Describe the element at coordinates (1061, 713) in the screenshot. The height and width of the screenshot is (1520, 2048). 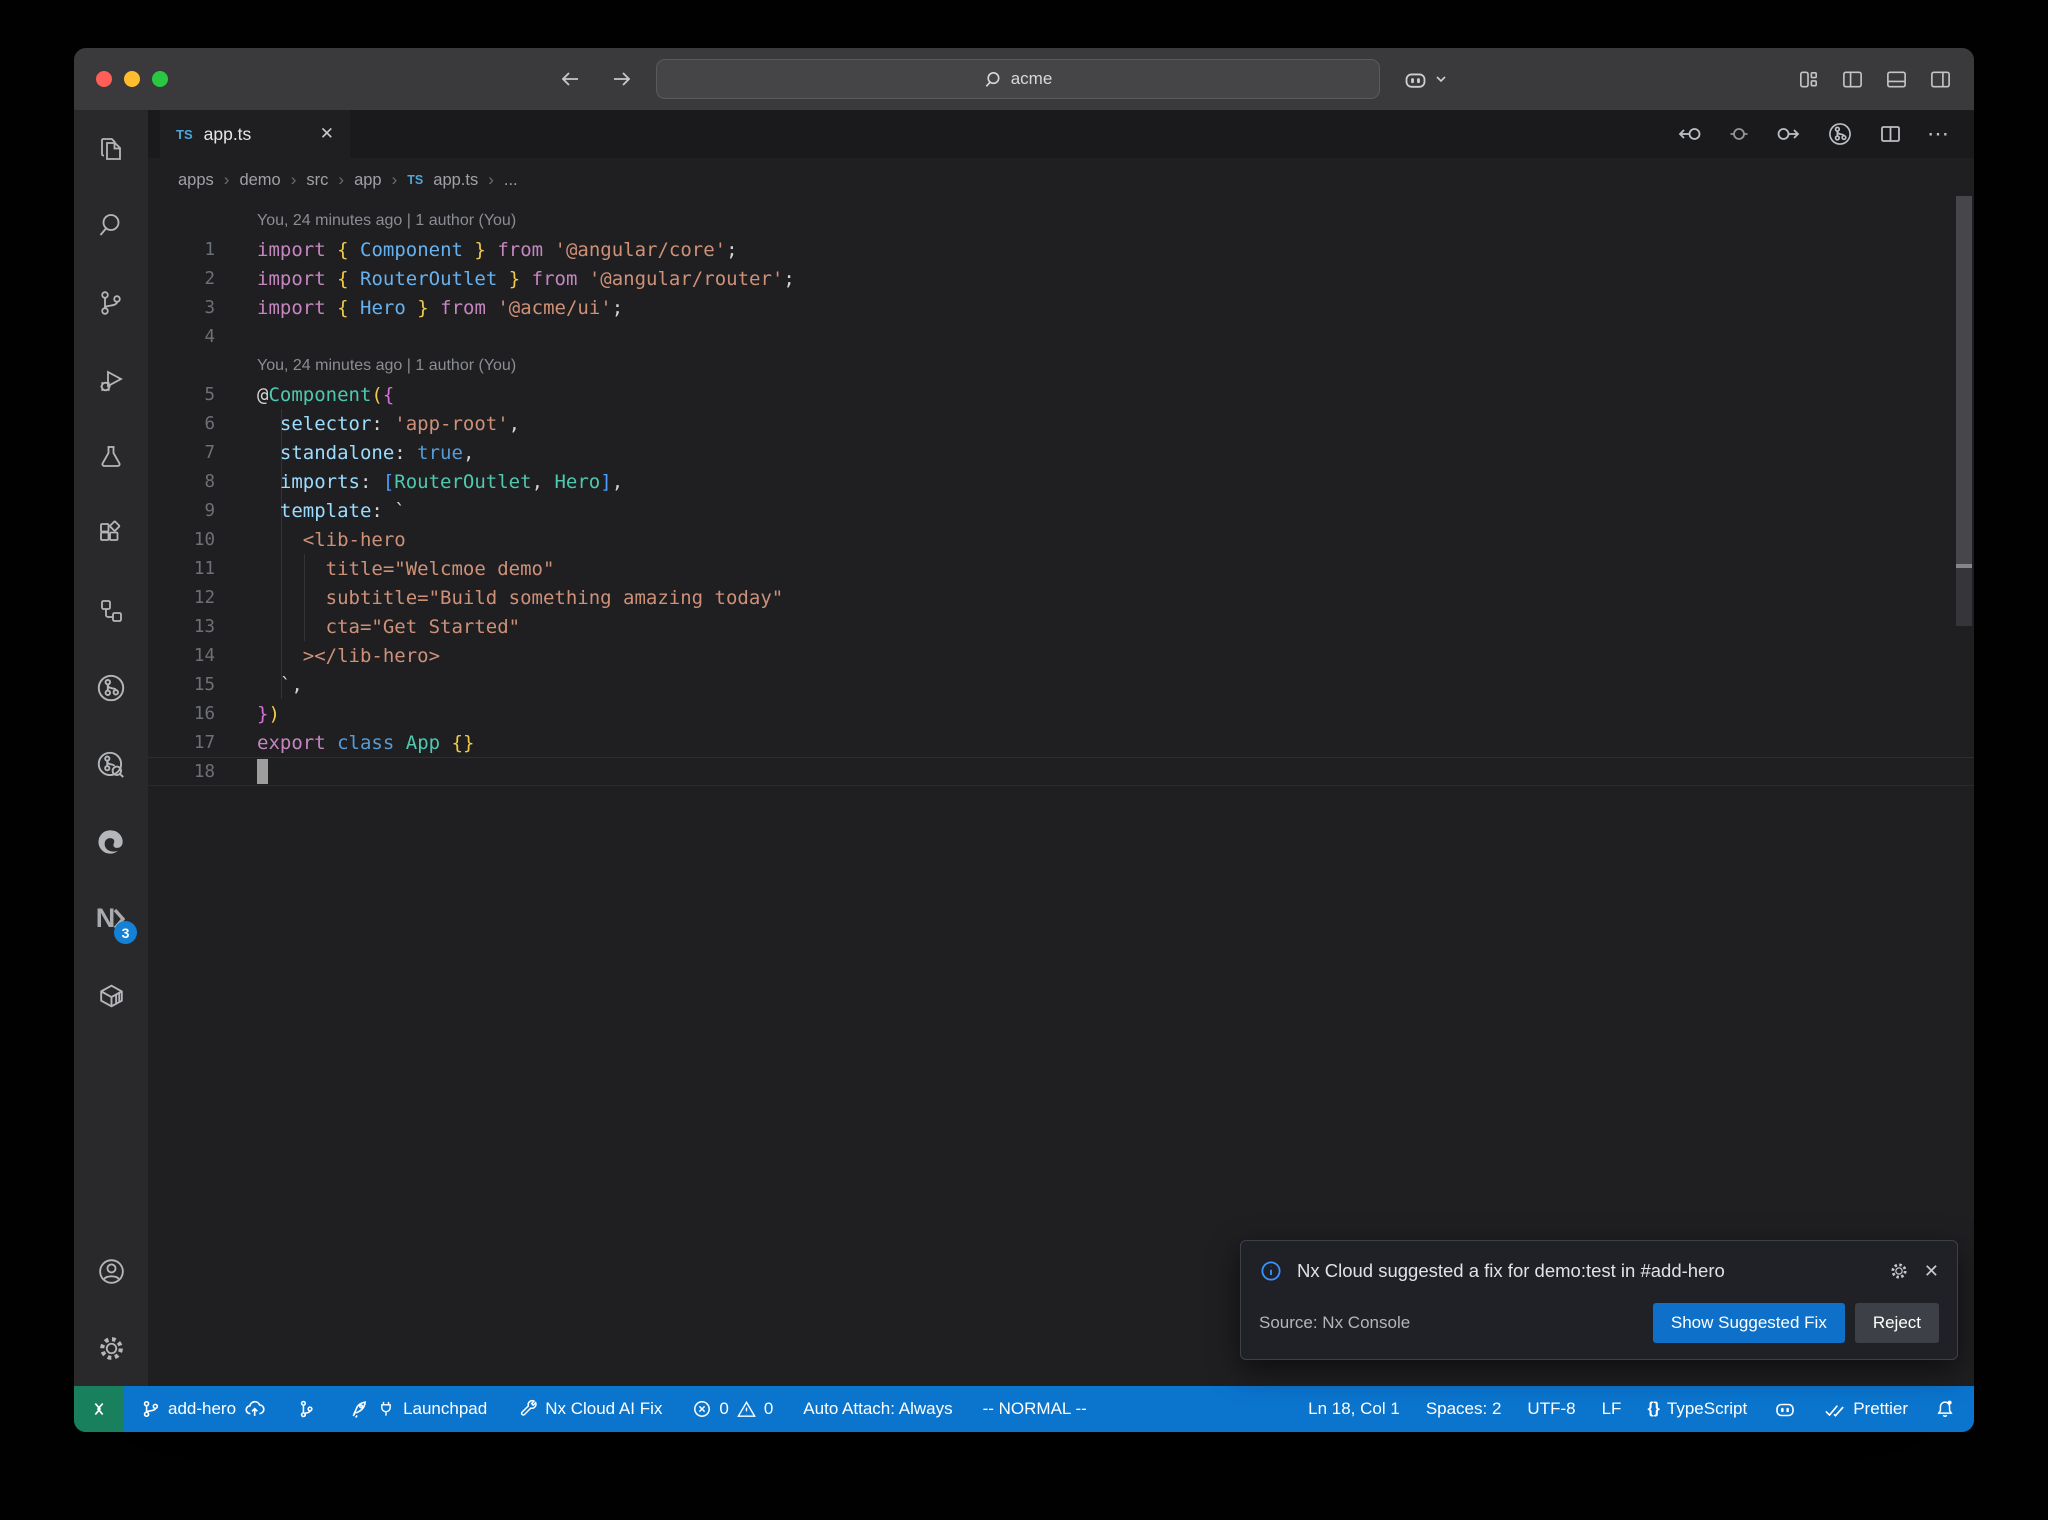
I see `code-line: 16})` at that location.